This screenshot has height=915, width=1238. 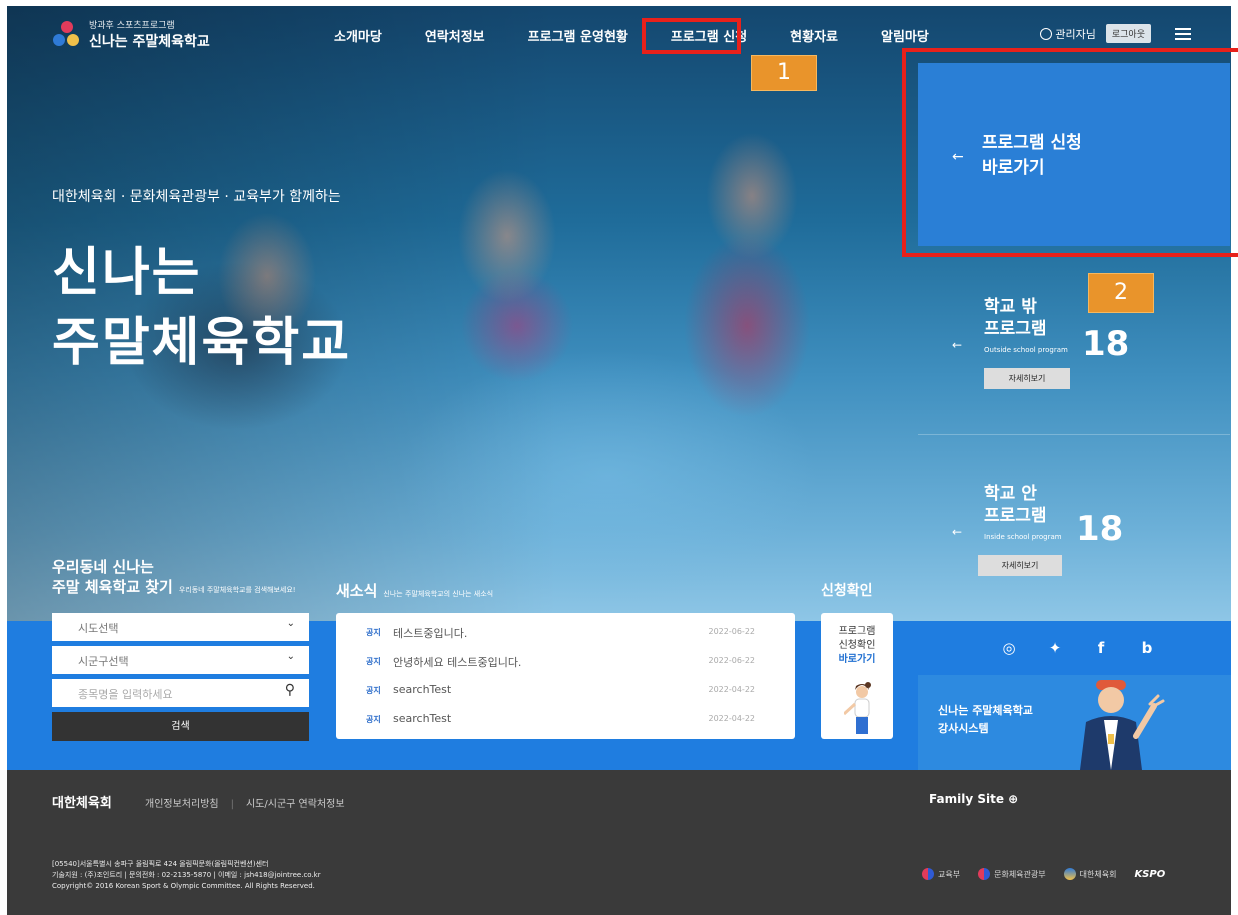 I want to click on user-icon, so click(x=1046, y=33).